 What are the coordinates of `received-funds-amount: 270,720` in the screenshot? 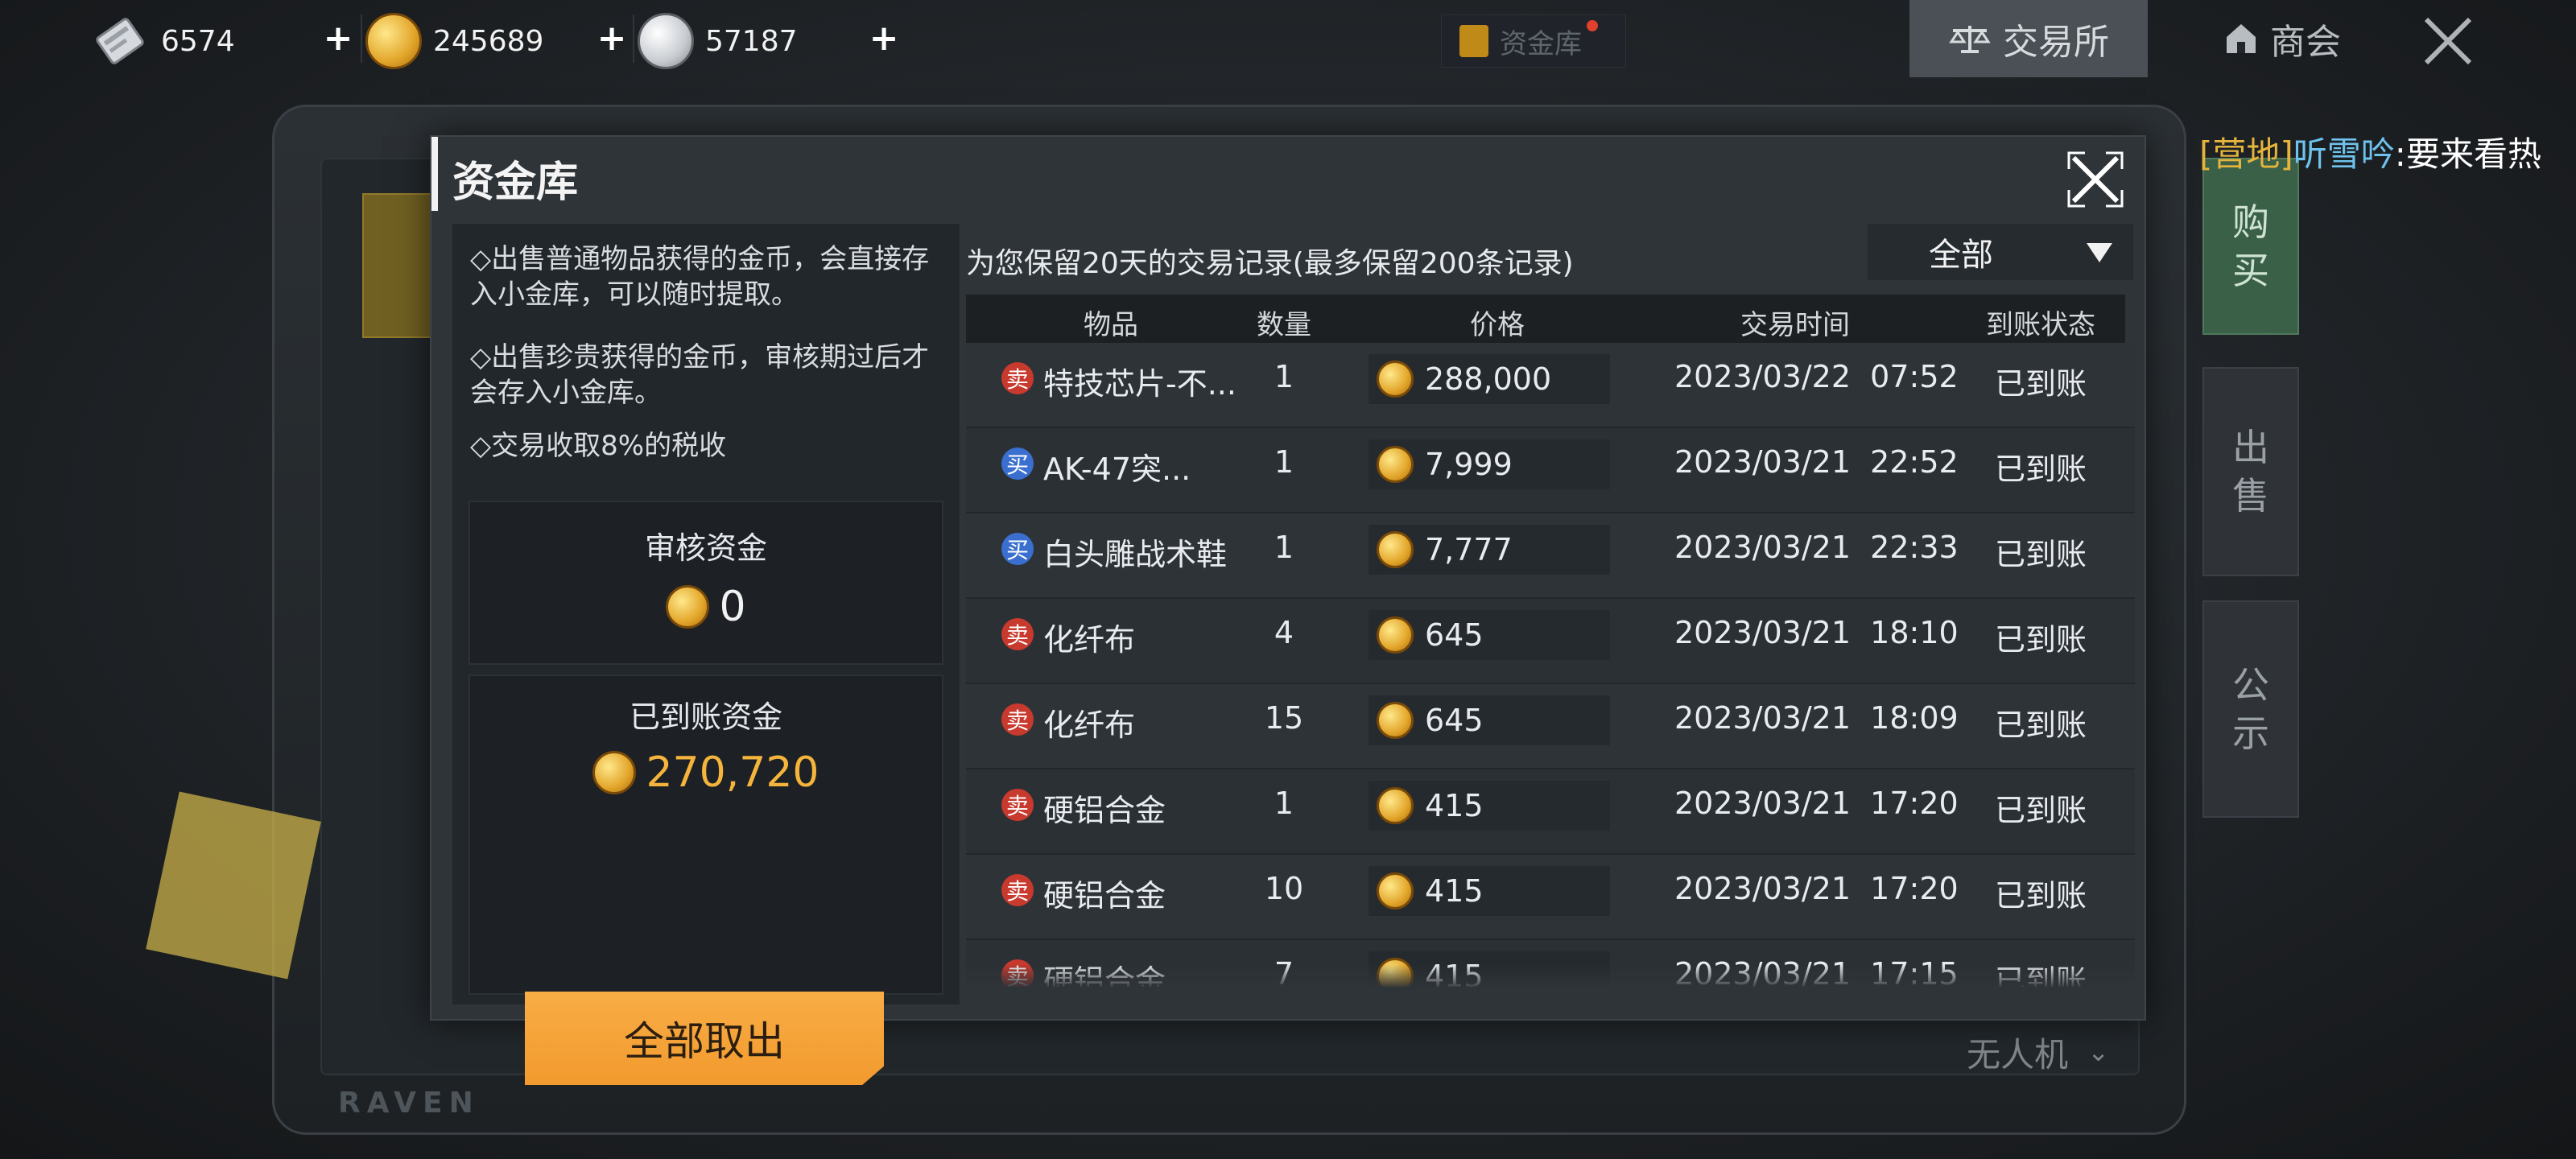 It's located at (732, 773).